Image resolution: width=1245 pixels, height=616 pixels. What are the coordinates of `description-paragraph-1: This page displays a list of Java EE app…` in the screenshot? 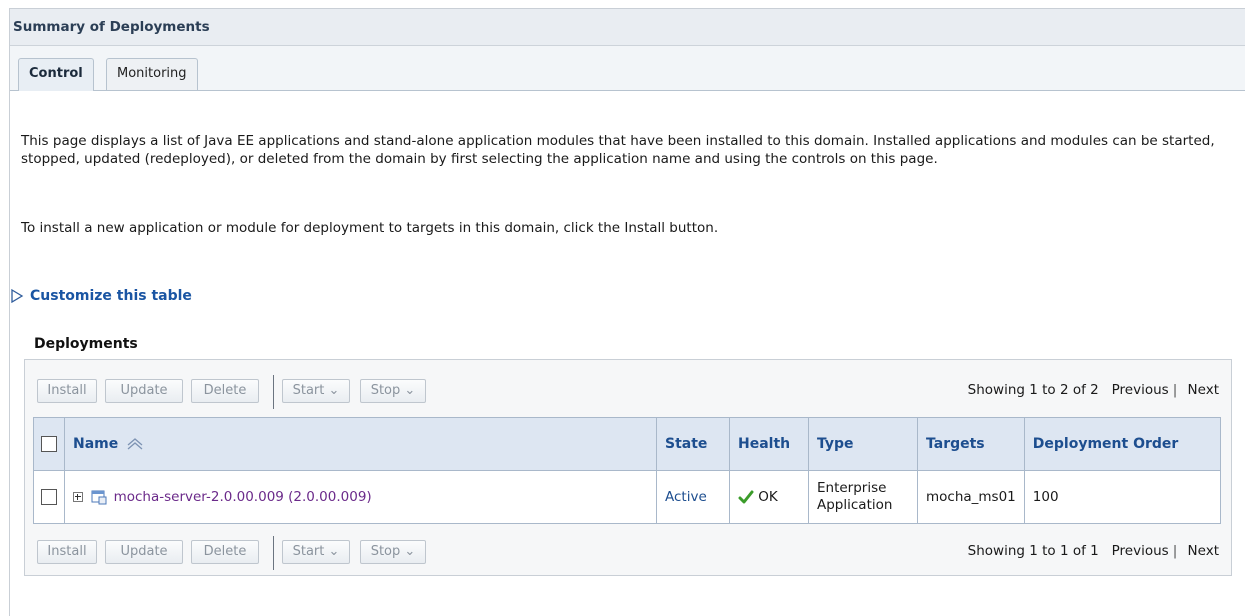 It's located at (621, 150).